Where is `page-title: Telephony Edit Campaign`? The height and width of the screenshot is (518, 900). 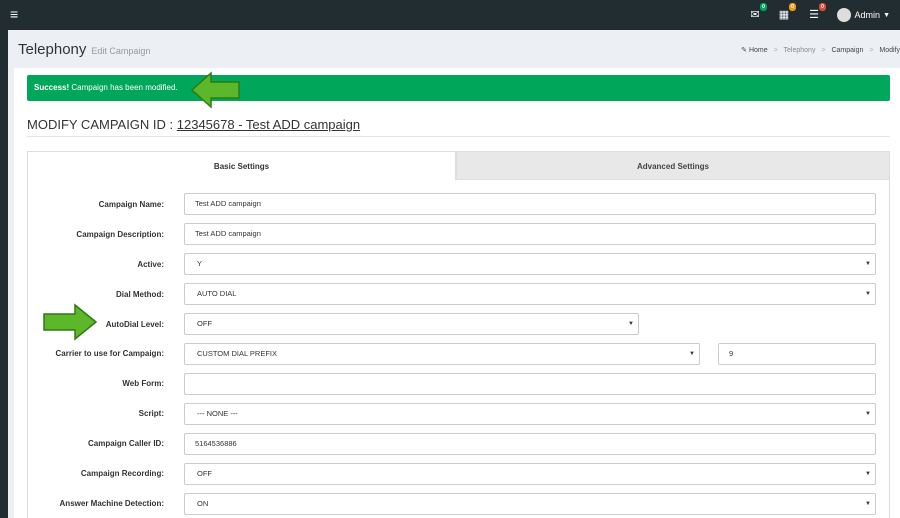
page-title: Telephony Edit Campaign is located at coordinates (84, 49).